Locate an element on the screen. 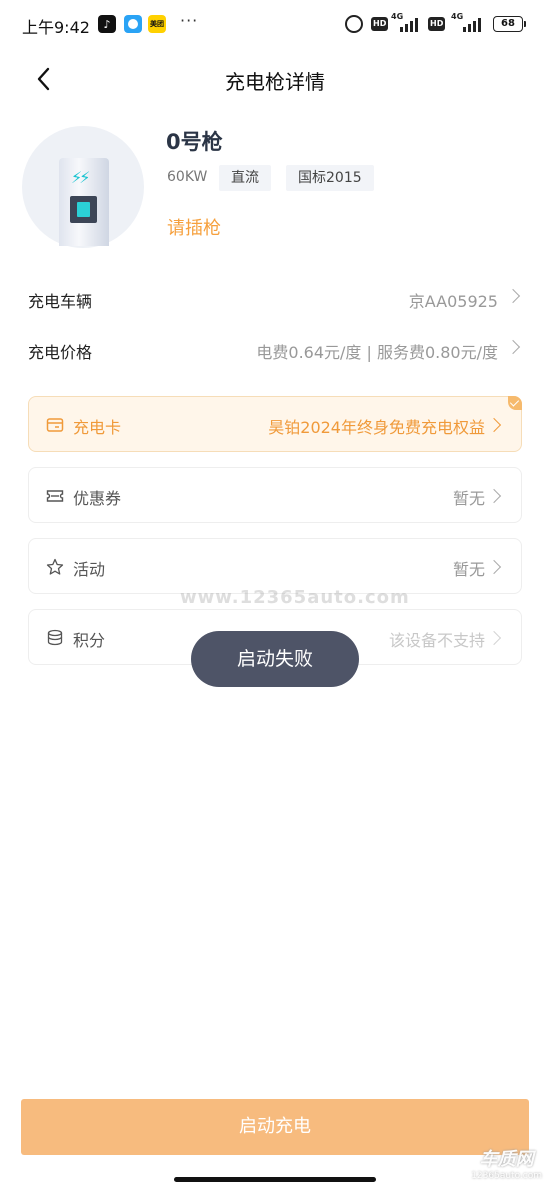  tag-current-type: 直流 is located at coordinates (245, 178).